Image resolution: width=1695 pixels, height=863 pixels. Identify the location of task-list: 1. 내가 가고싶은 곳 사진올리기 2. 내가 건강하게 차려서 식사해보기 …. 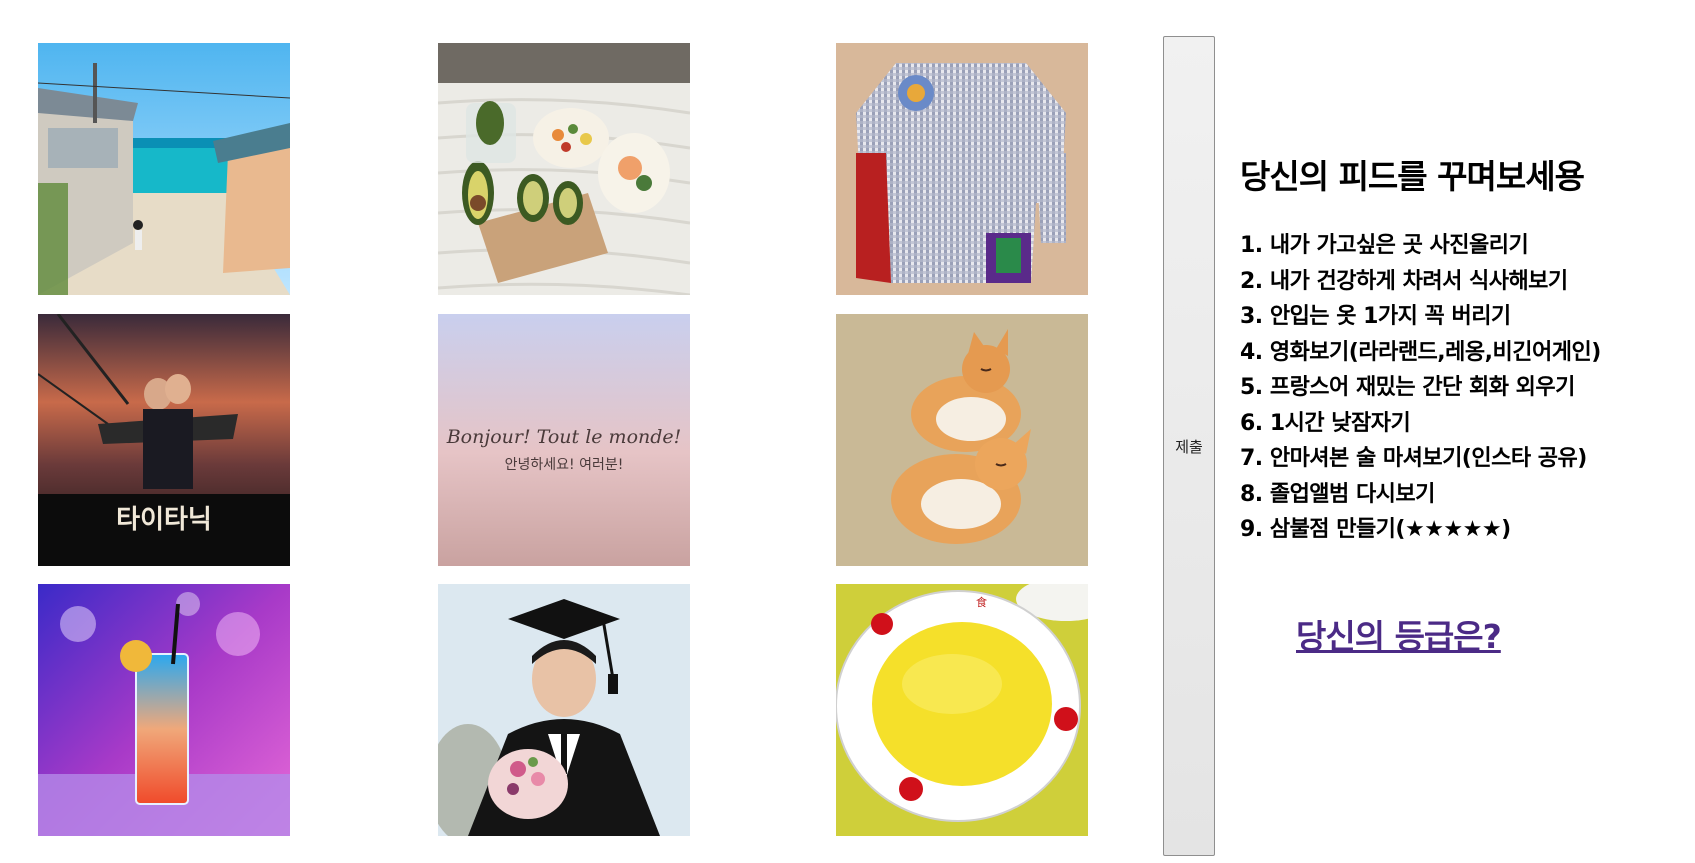
(1460, 388).